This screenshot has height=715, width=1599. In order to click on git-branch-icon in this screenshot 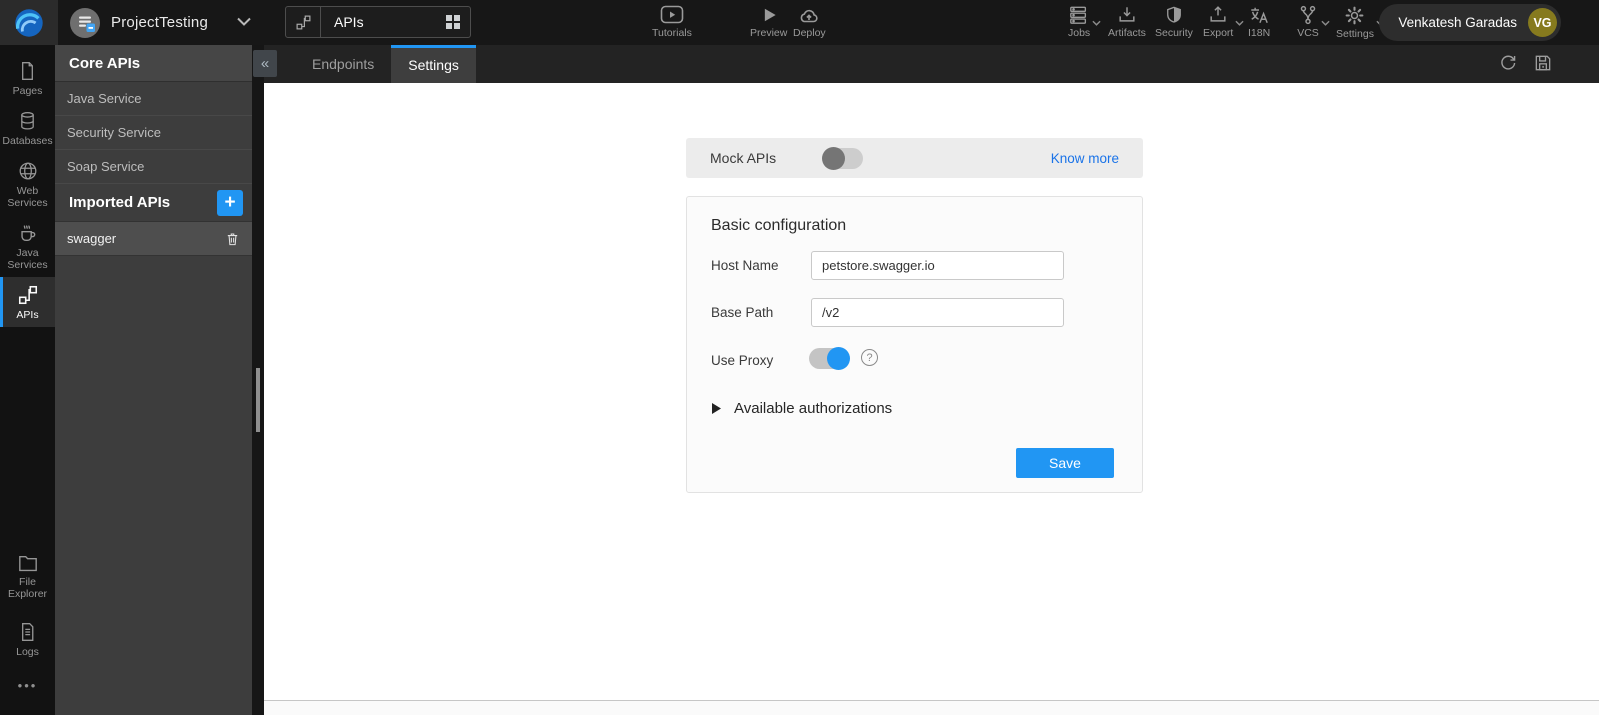, I will do `click(1308, 15)`.